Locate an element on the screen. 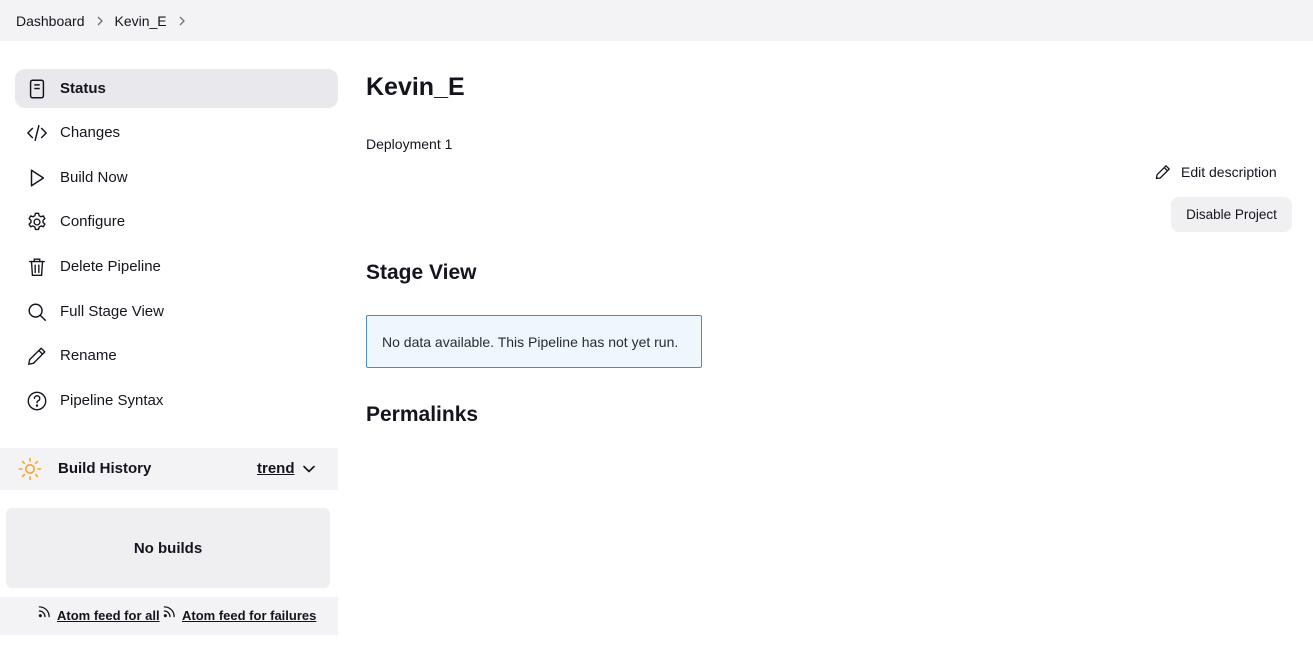  sidebar-item-full-stage-view: Full Stage View is located at coordinates (176, 311).